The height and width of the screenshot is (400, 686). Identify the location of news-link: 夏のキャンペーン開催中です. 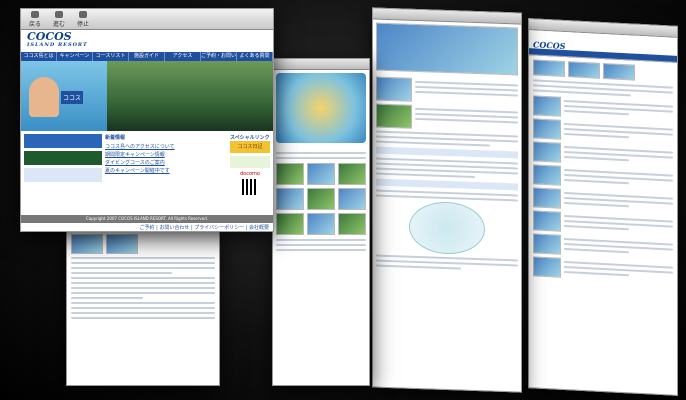
(166, 170).